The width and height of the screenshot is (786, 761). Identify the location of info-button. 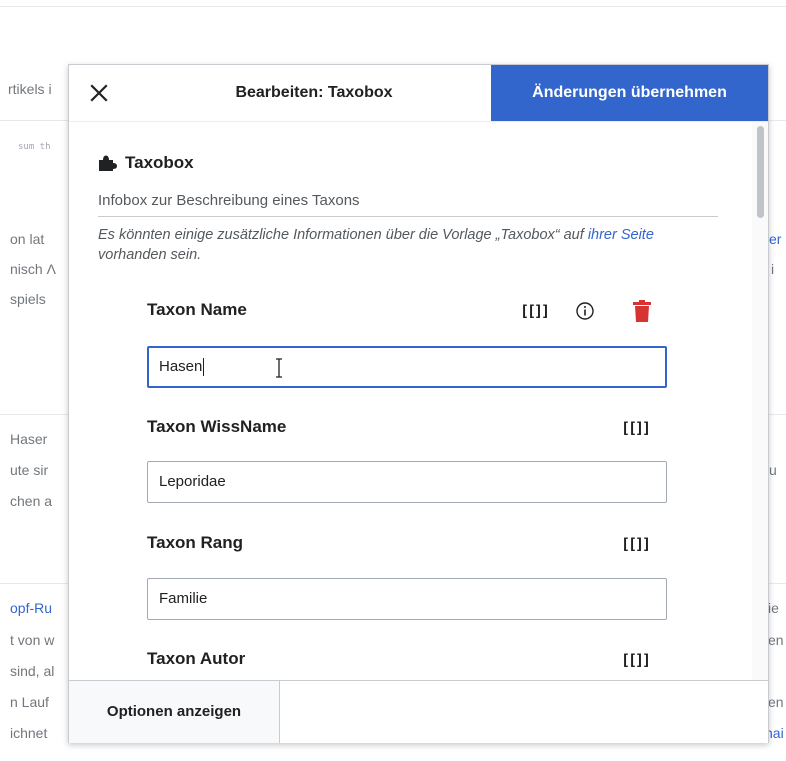
(585, 311).